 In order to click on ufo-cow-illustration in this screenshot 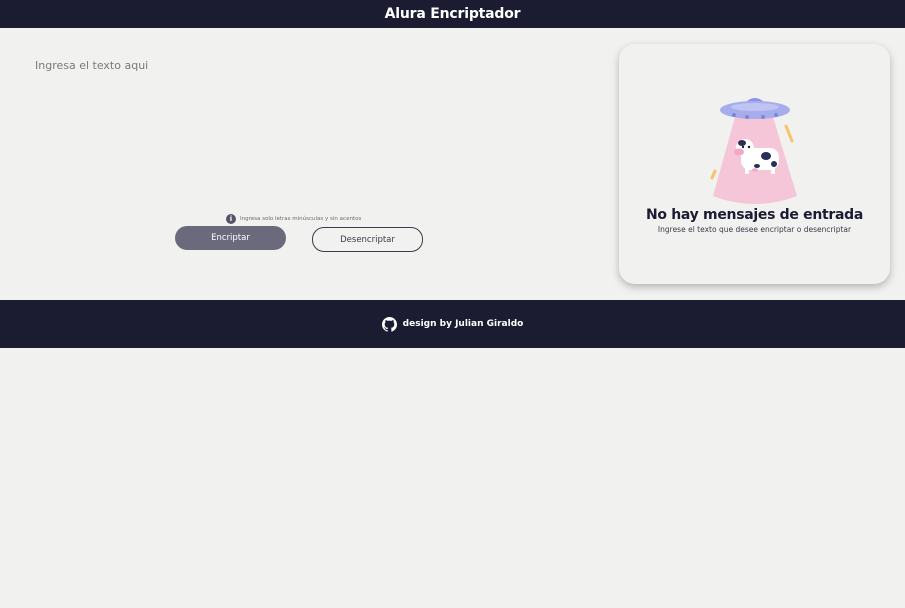, I will do `click(753, 151)`.